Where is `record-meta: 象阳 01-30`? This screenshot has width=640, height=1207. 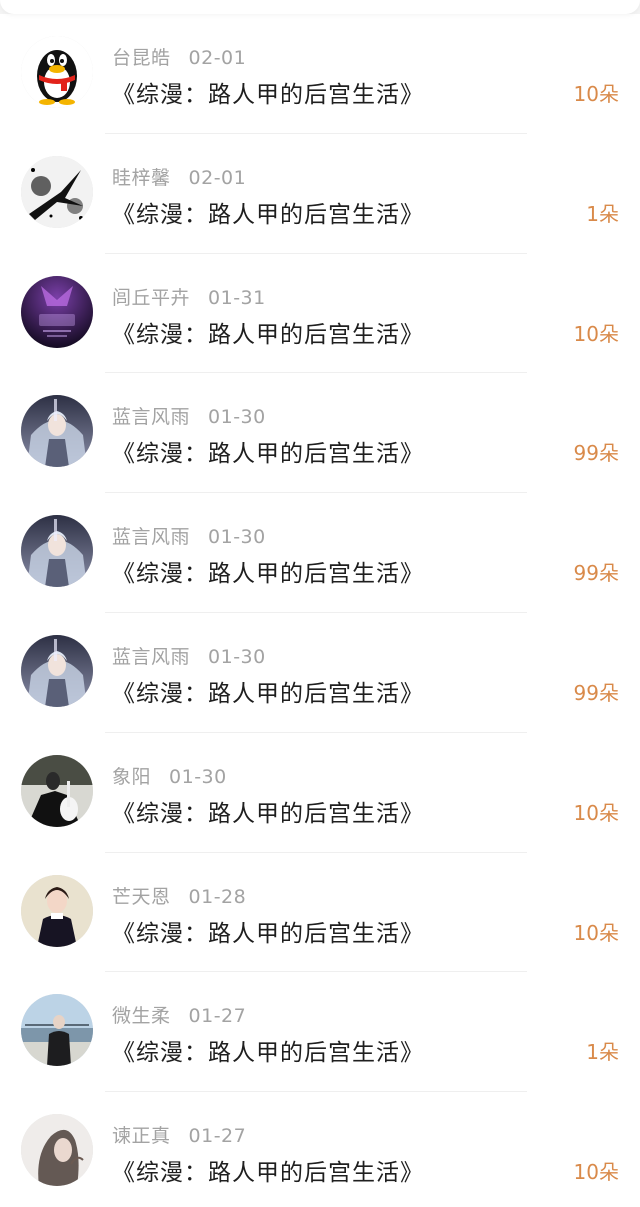 record-meta: 象阳 01-30 is located at coordinates (169, 775).